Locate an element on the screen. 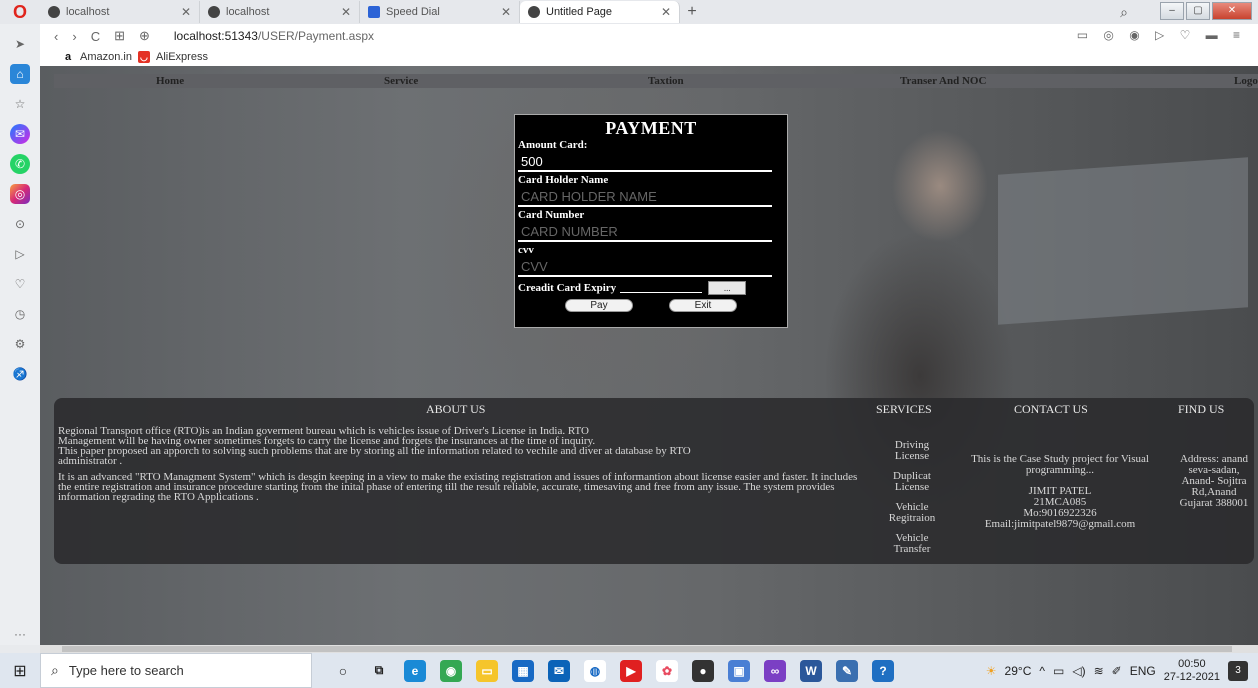  menu-transfer-noc: Transer And NOC is located at coordinates (943, 81).